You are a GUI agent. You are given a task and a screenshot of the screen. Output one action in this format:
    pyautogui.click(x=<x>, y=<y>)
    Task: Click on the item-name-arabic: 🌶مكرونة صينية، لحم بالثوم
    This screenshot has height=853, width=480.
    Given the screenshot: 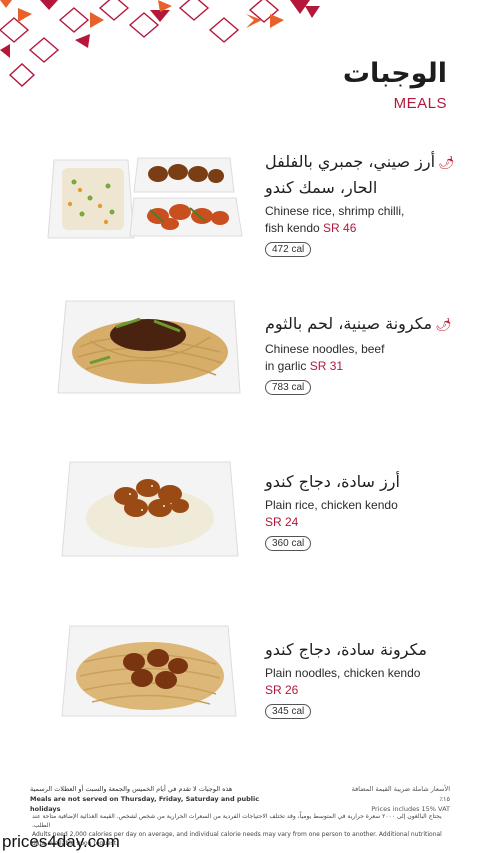 What is the action you would take?
    pyautogui.click(x=358, y=323)
    